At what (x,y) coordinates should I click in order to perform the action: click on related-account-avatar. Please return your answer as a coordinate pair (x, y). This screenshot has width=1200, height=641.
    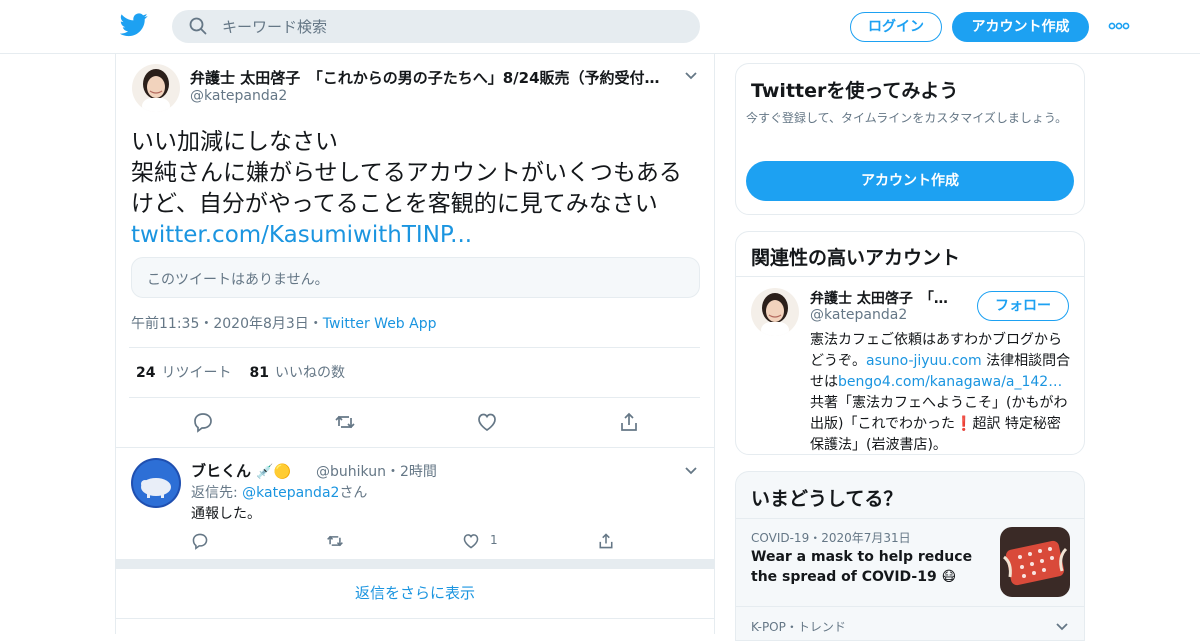
    Looking at the image, I should click on (775, 312).